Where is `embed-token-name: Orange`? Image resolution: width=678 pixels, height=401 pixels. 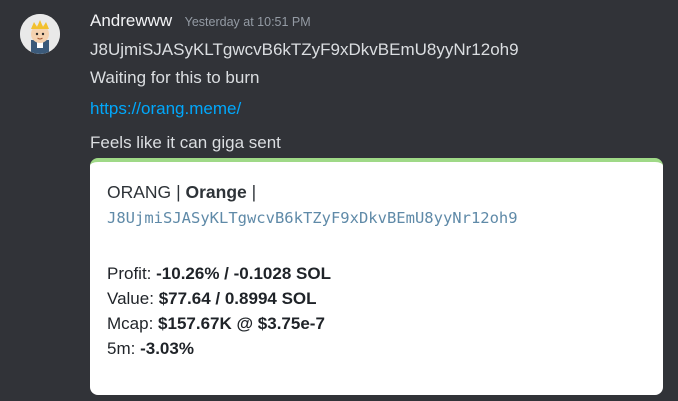
embed-token-name: Orange is located at coordinates (216, 192).